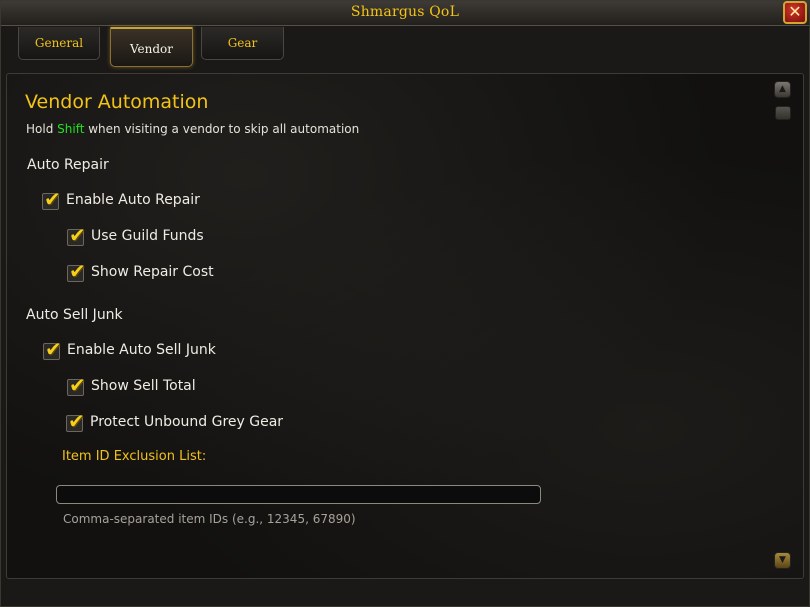 The width and height of the screenshot is (810, 607). Describe the element at coordinates (151, 47) in the screenshot. I see `tab-vendor: Vendor` at that location.